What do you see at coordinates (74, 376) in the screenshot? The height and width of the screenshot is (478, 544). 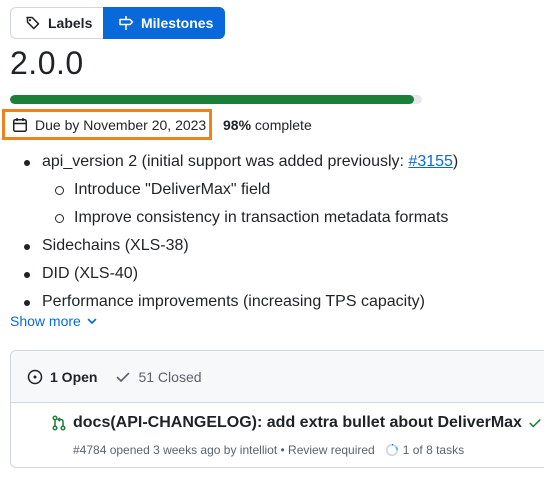 I see `open-count: 1 Open` at bounding box center [74, 376].